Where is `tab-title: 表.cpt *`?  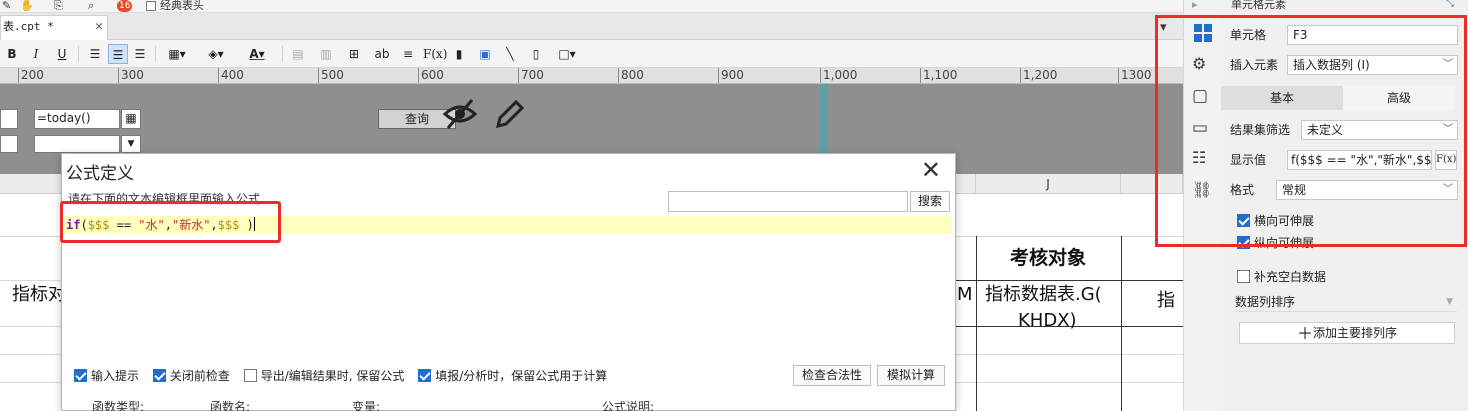 tab-title: 表.cpt * is located at coordinates (28, 26).